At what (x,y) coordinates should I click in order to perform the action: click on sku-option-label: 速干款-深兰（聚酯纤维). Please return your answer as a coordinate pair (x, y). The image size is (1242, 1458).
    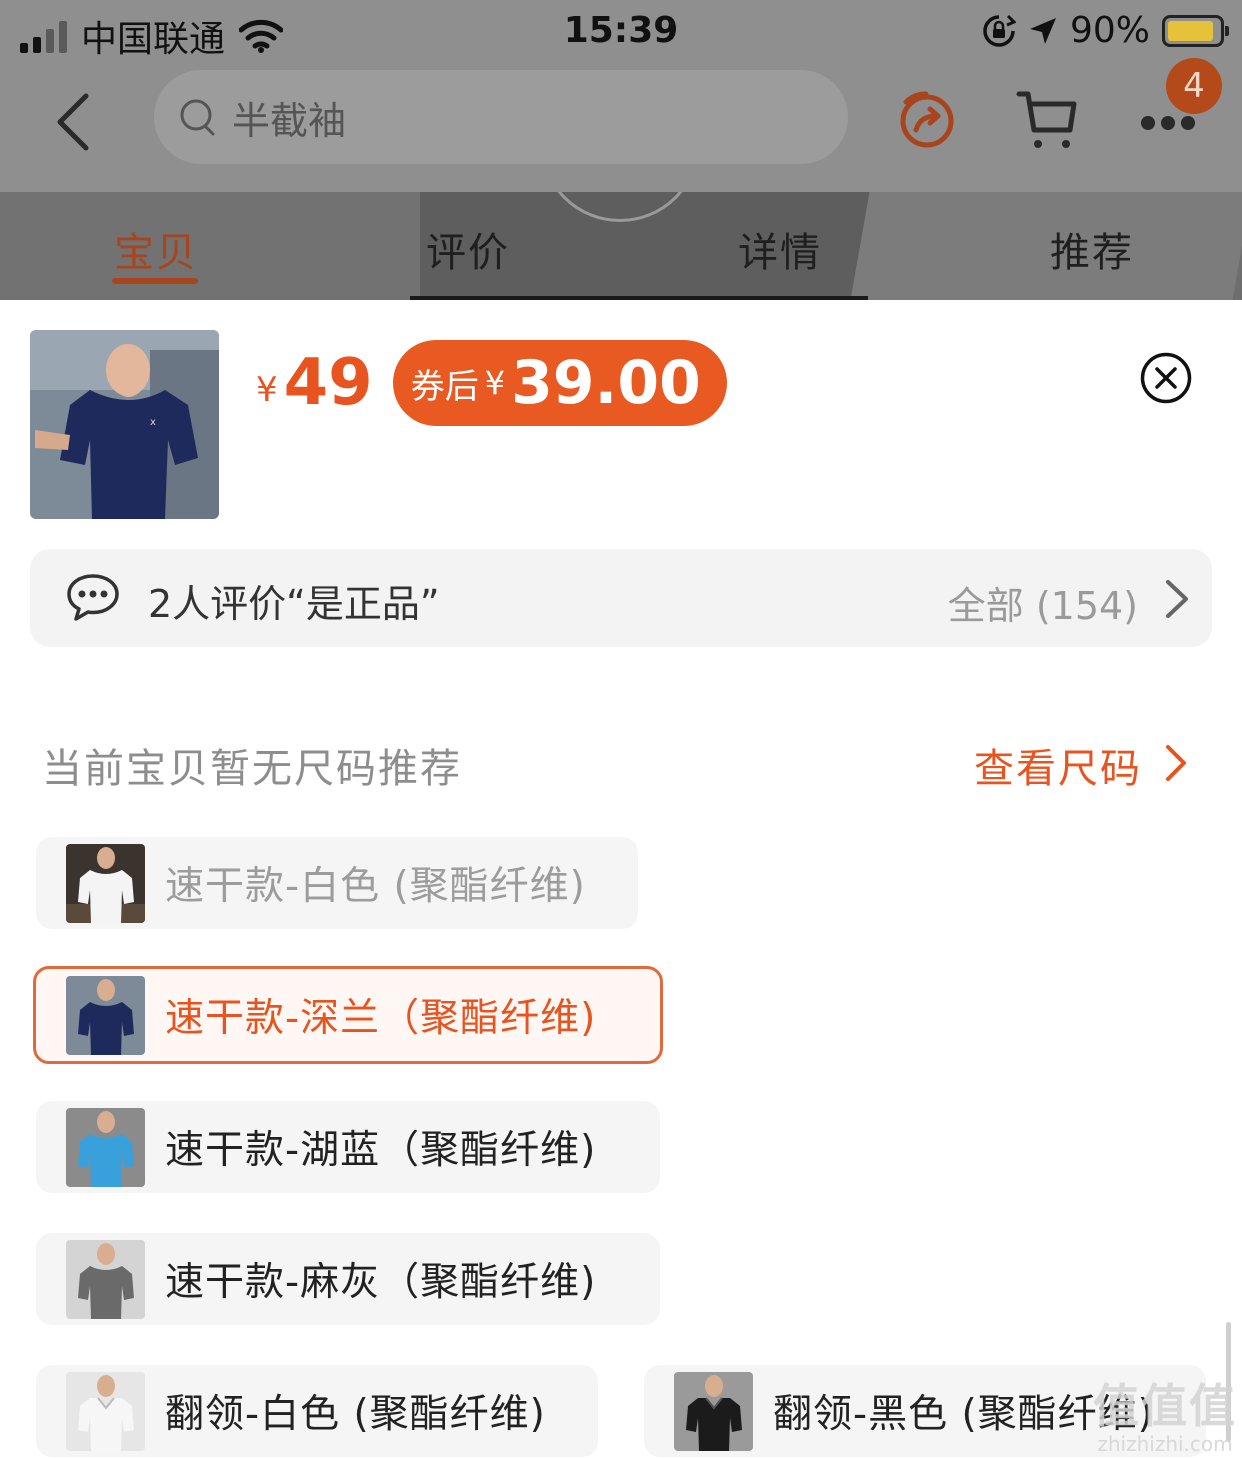
    Looking at the image, I should click on (381, 1018).